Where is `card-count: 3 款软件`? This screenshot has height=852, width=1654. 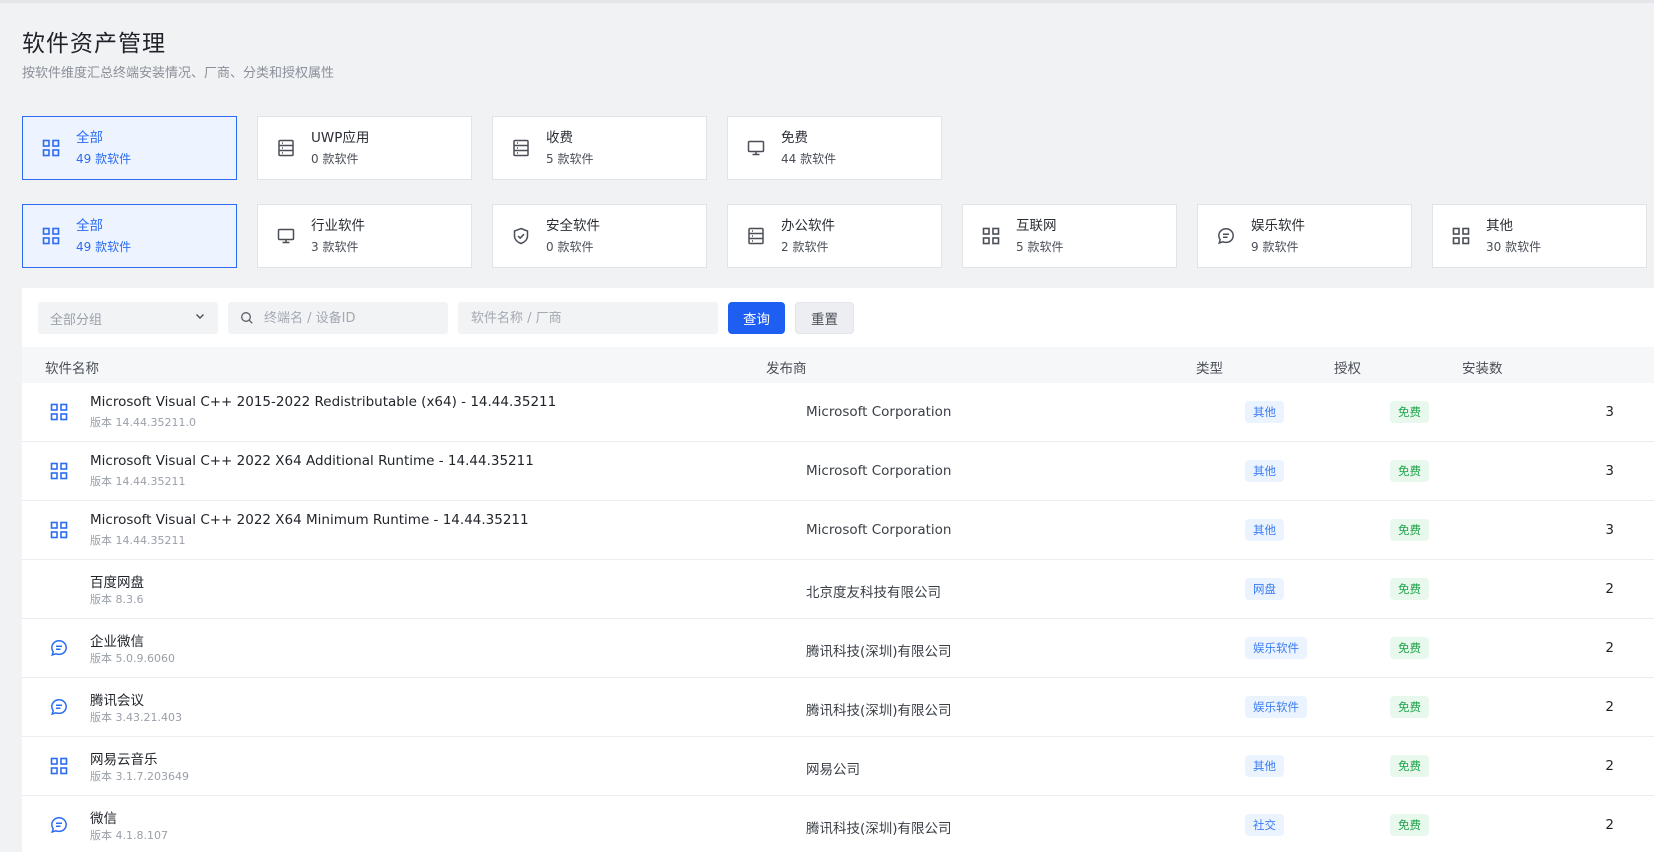
card-count: 3 款软件 is located at coordinates (335, 246).